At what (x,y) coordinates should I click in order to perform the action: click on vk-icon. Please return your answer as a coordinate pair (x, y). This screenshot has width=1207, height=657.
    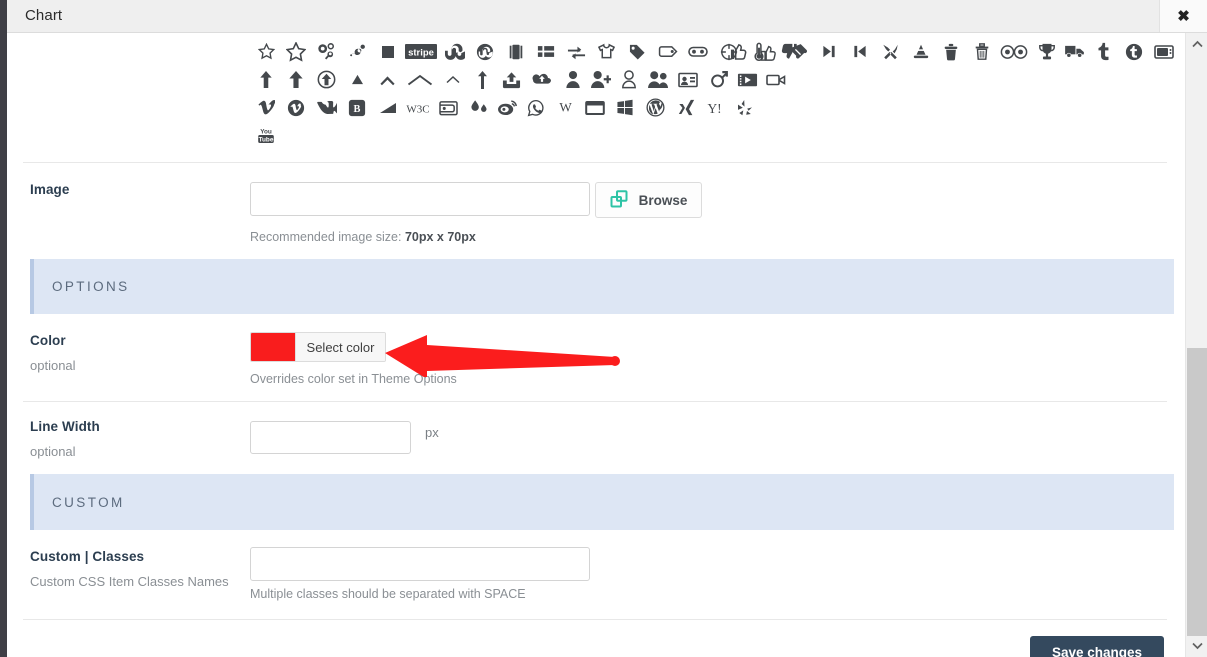
    Looking at the image, I should click on (327, 108).